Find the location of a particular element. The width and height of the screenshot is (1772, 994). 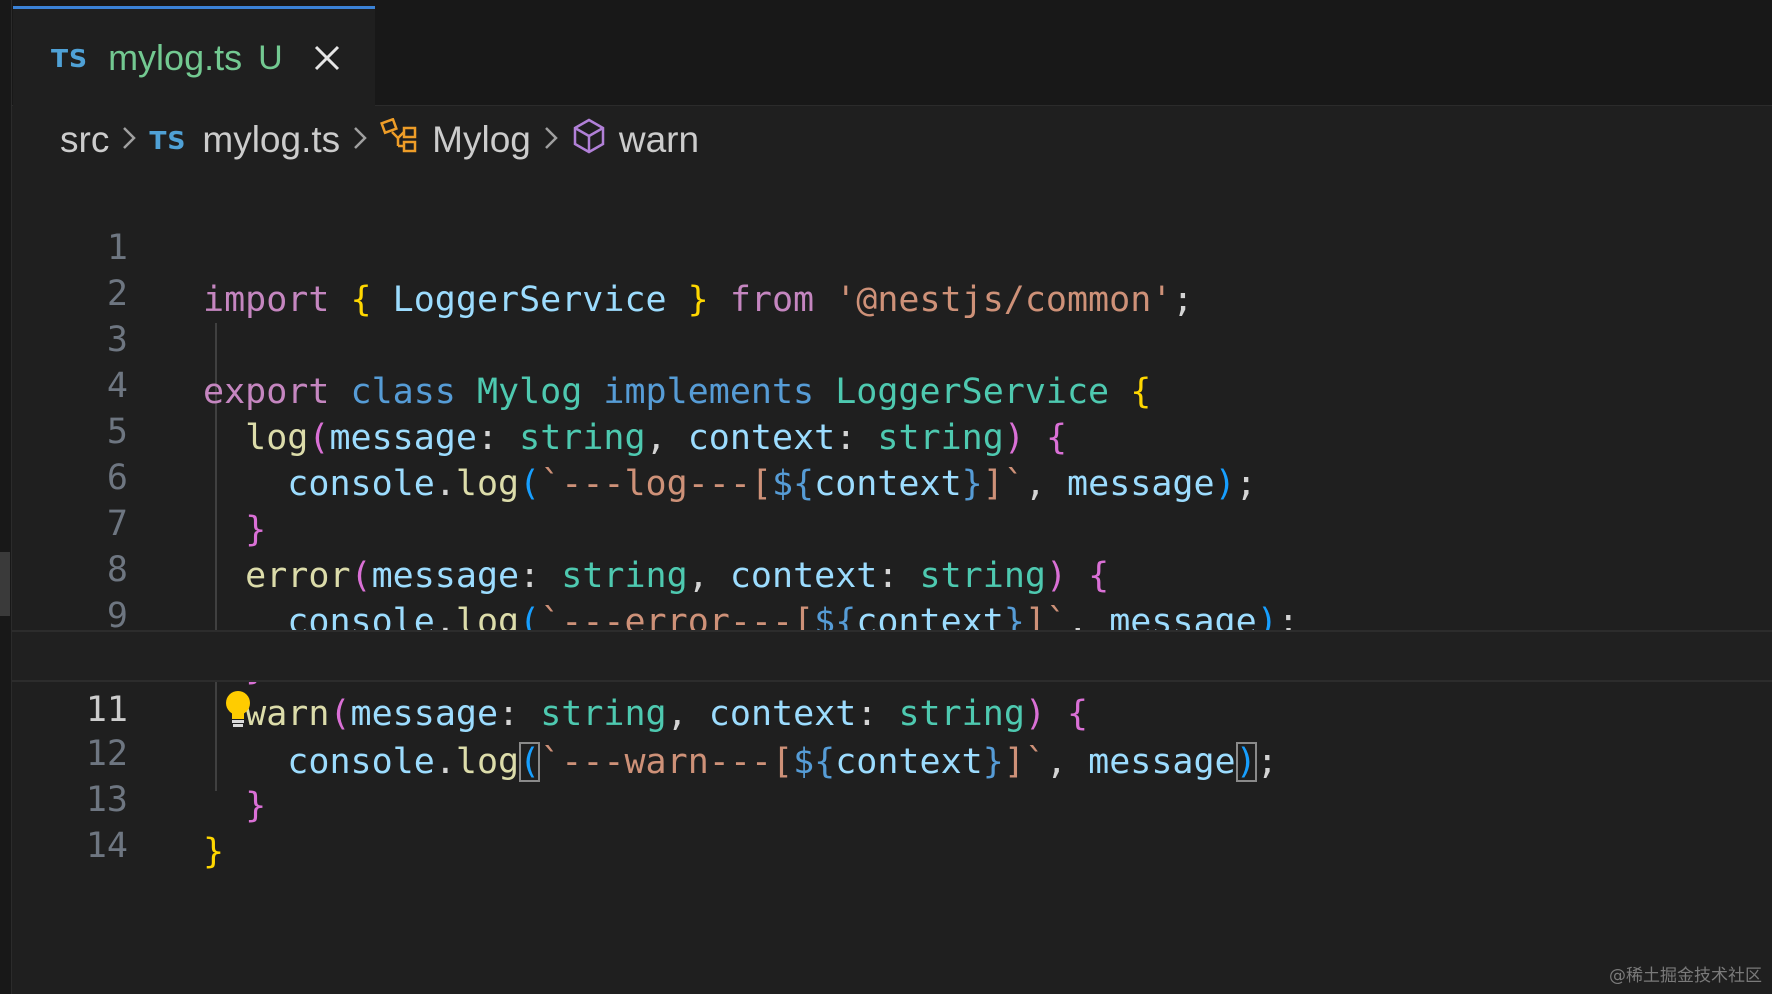

tab-mylog-ts: TS mylog.ts U is located at coordinates (194, 56).